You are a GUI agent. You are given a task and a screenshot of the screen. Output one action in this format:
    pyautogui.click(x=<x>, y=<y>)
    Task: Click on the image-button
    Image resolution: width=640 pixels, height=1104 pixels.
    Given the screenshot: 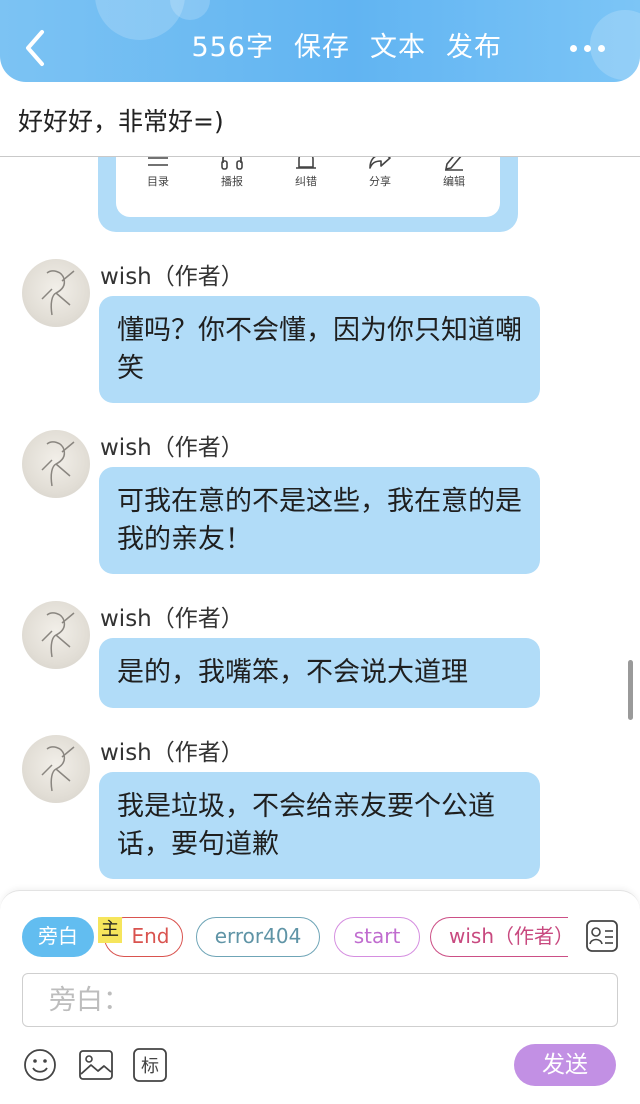 What is the action you would take?
    pyautogui.click(x=96, y=1065)
    